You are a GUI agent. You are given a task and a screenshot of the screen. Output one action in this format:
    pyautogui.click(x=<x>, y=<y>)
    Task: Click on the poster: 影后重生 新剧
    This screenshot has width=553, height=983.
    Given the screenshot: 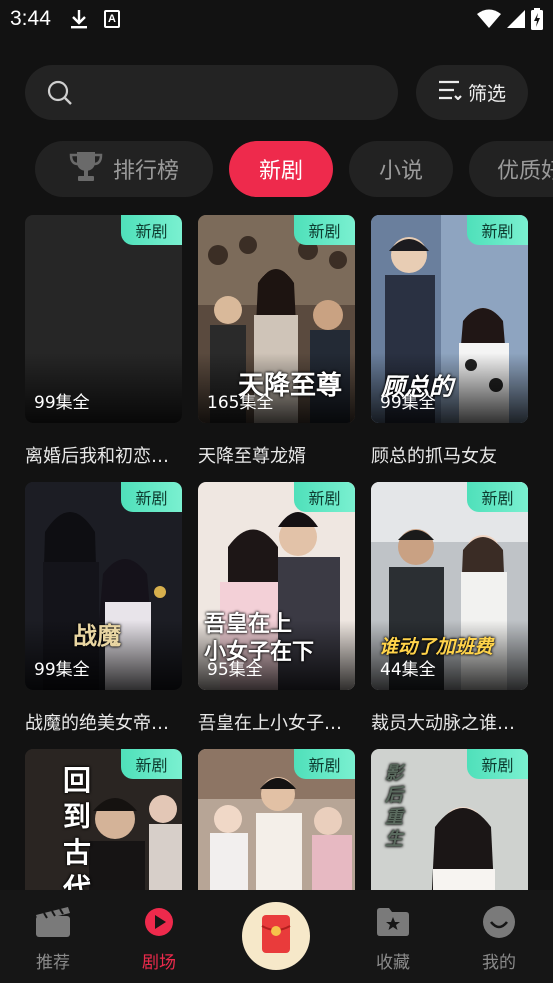 What is the action you would take?
    pyautogui.click(x=449, y=819)
    